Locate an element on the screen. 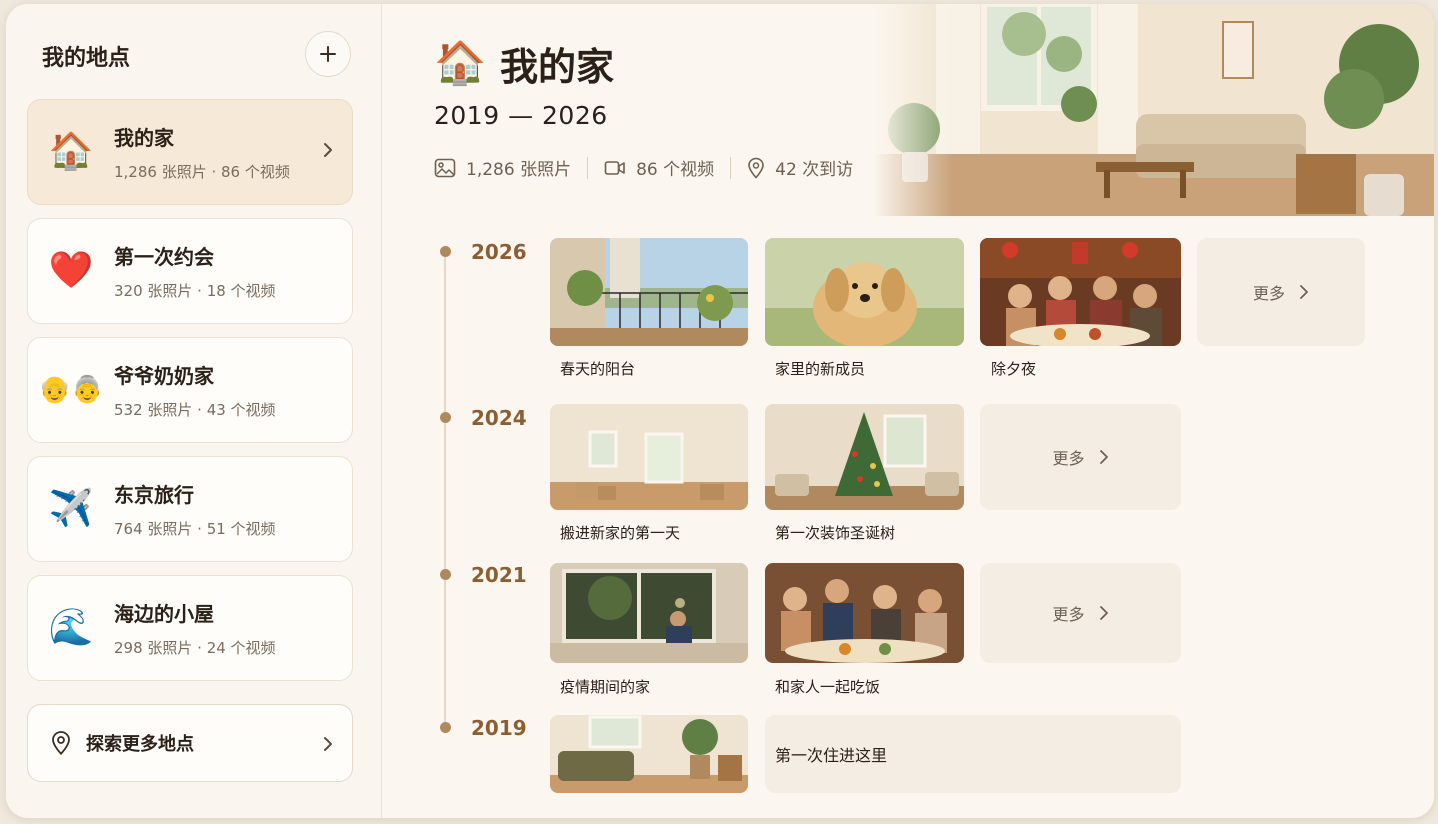 This screenshot has width=1438, height=824. photo-christmas-tree is located at coordinates (864, 457).